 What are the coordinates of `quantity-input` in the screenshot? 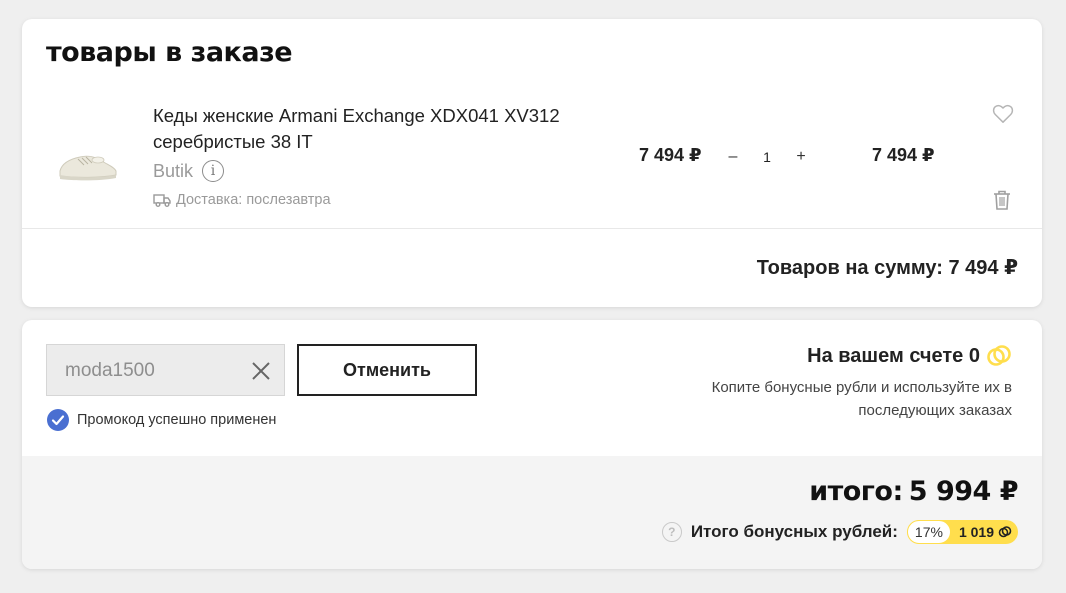 It's located at (767, 157).